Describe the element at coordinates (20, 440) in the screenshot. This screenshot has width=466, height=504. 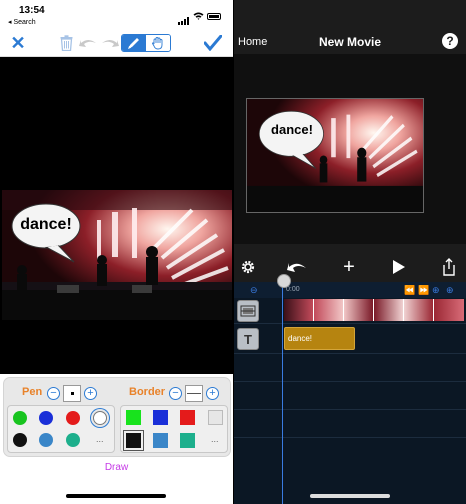
I see `pen-color-black` at that location.